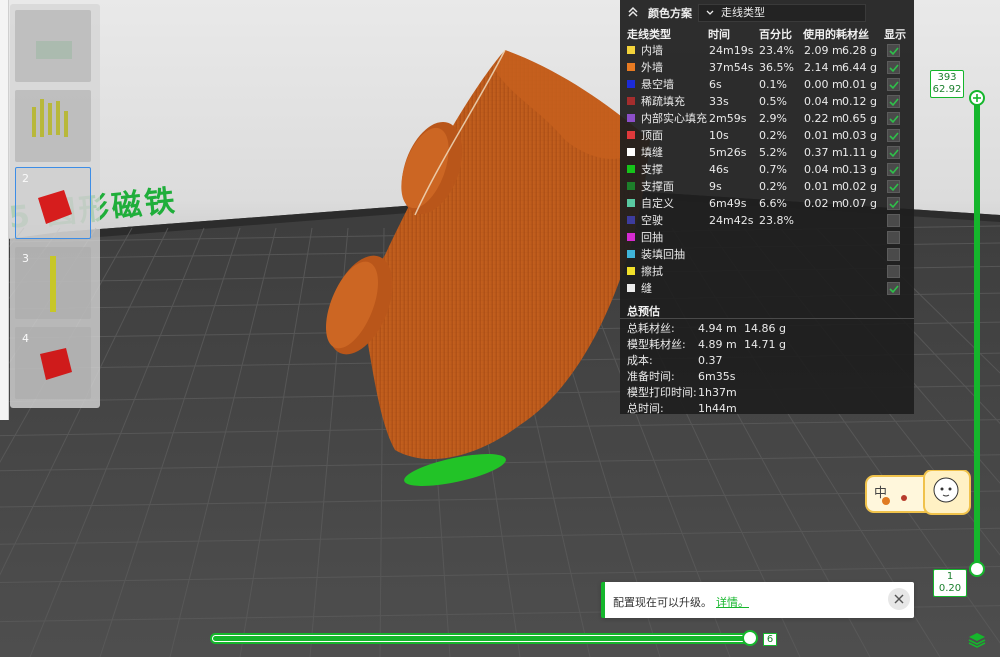 Image resolution: width=1000 pixels, height=657 pixels. I want to click on assistant-text: 中, so click(881, 493).